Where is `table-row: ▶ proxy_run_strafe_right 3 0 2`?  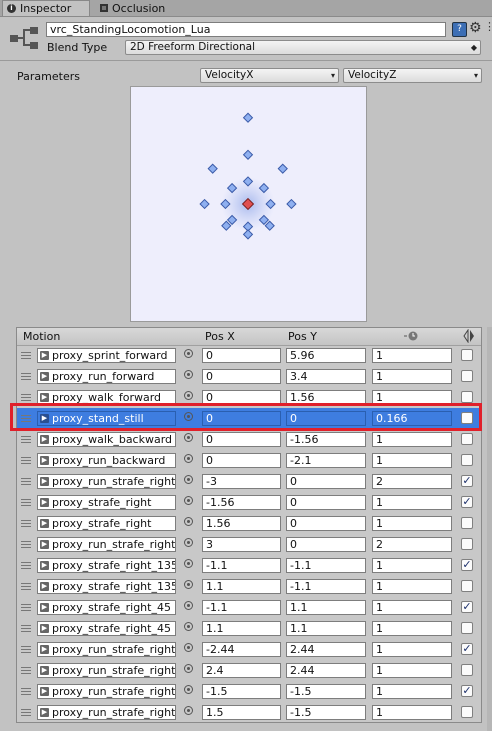
table-row: ▶ proxy_run_strafe_right 3 0 2 is located at coordinates (249, 544).